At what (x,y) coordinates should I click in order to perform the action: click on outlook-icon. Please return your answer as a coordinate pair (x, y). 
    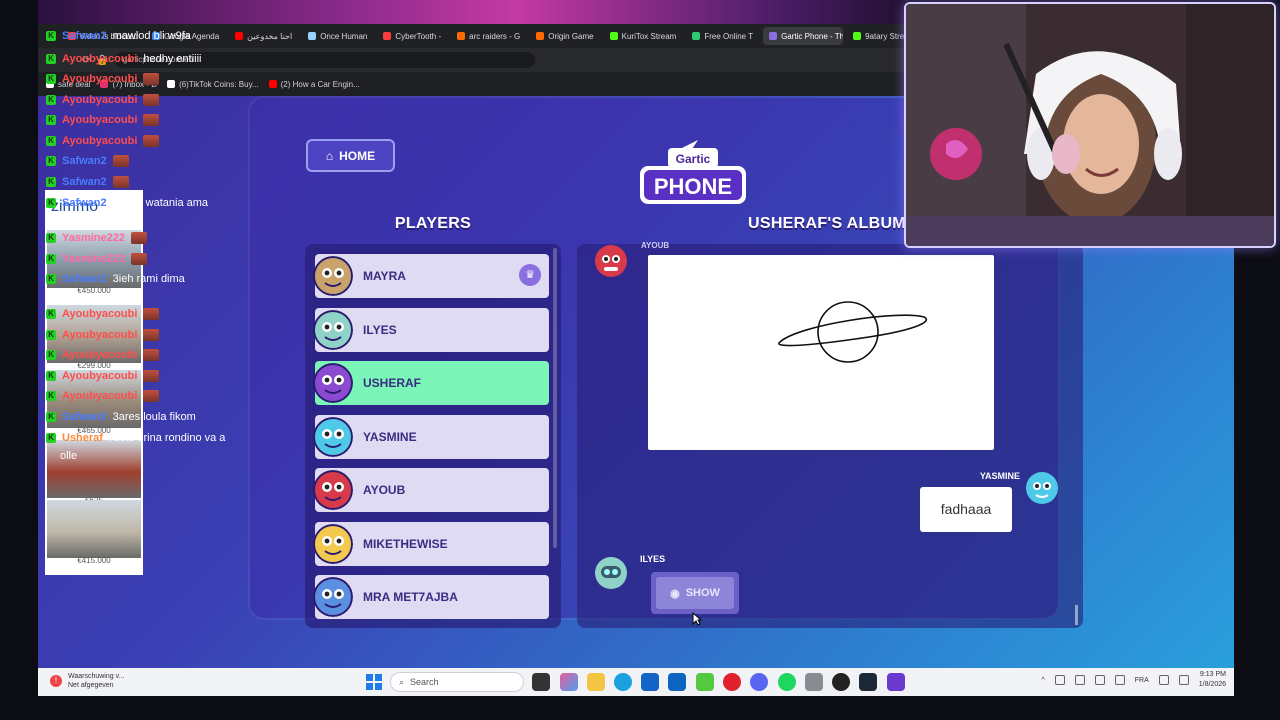
    Looking at the image, I should click on (677, 682).